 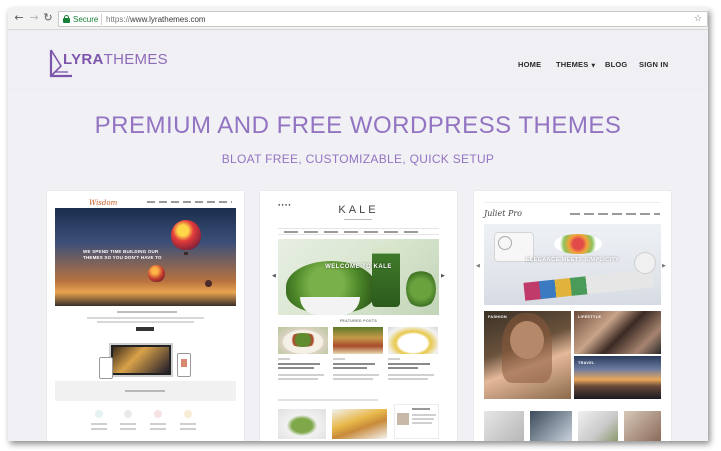 What do you see at coordinates (145, 329) in the screenshot?
I see `theme-cta-button` at bounding box center [145, 329].